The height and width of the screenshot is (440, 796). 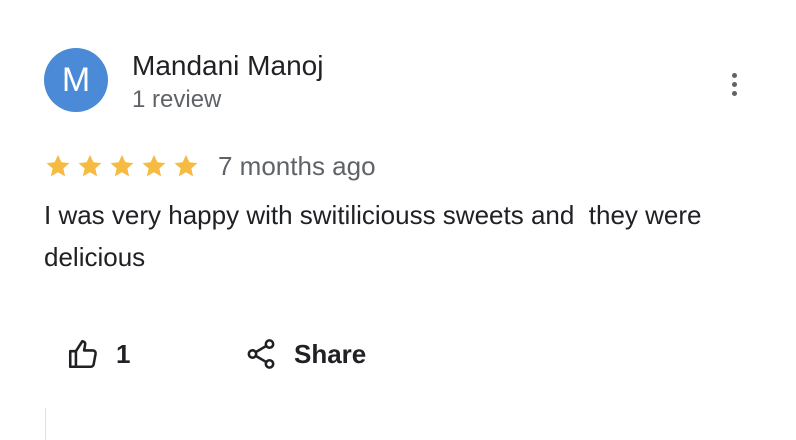 What do you see at coordinates (123, 354) in the screenshot?
I see `like-count: 1` at bounding box center [123, 354].